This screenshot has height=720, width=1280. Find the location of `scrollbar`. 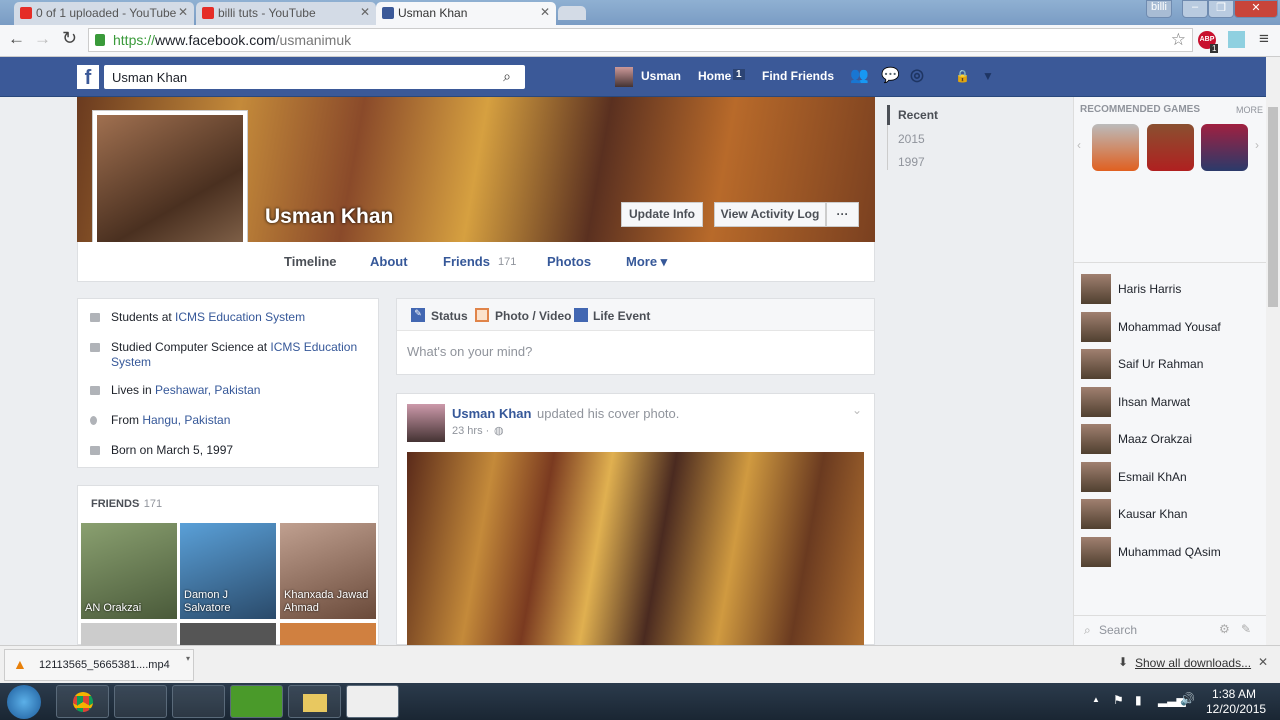

scrollbar is located at coordinates (1273, 351).